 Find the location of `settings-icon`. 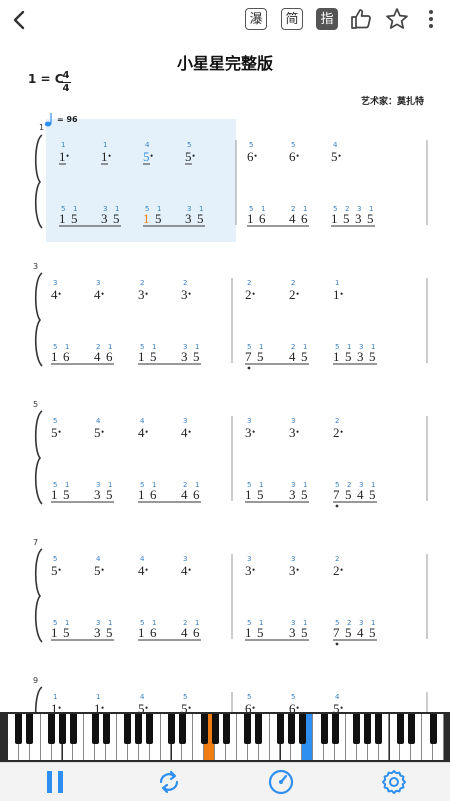

settings-icon is located at coordinates (394, 782).